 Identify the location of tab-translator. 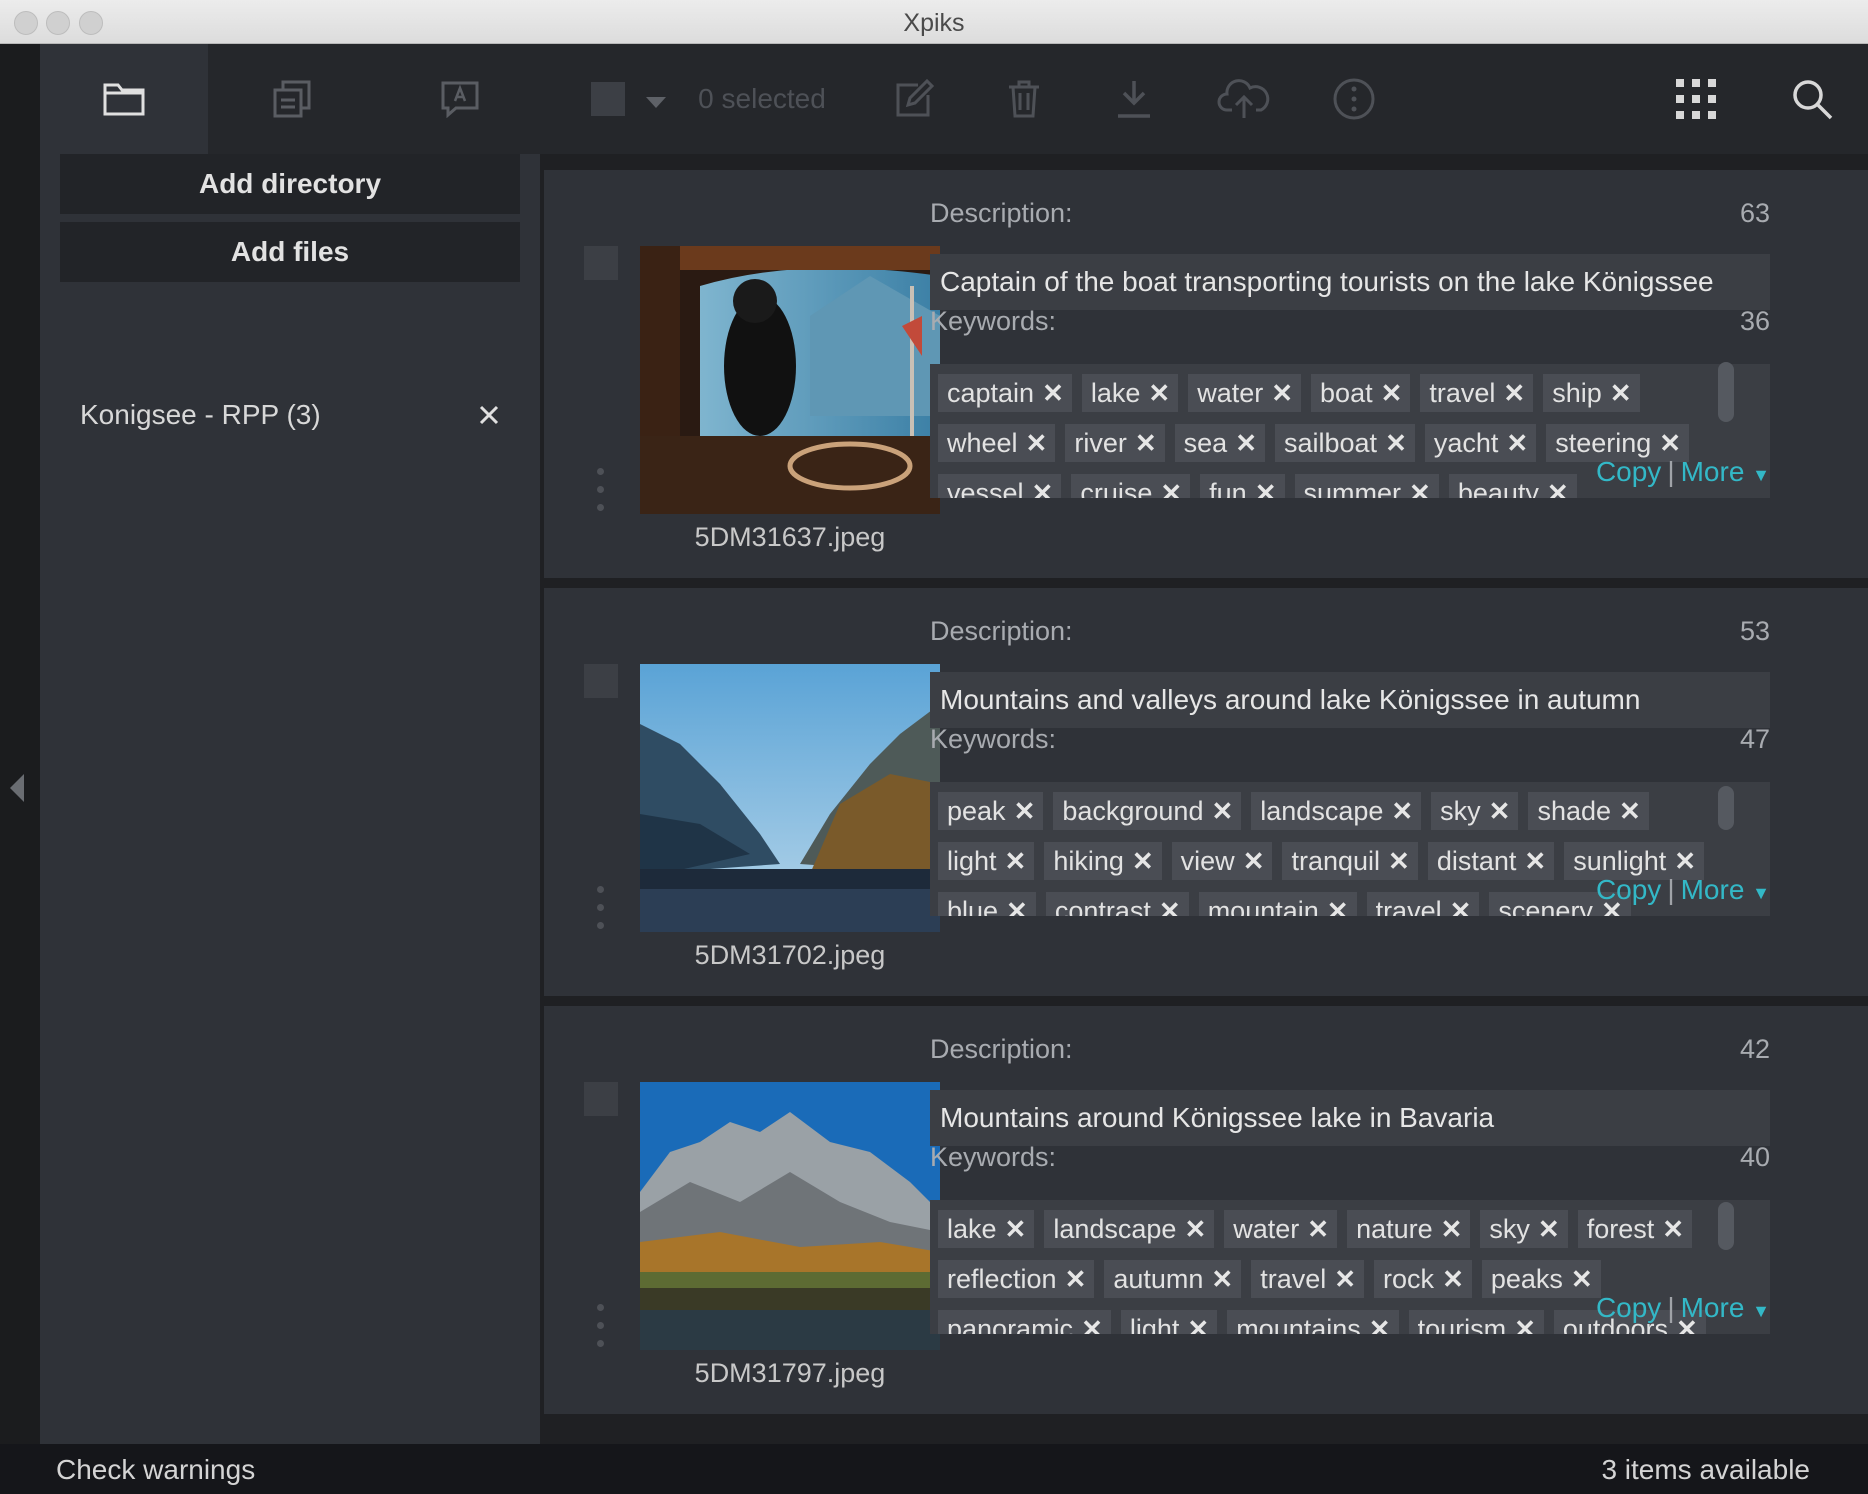
(460, 99).